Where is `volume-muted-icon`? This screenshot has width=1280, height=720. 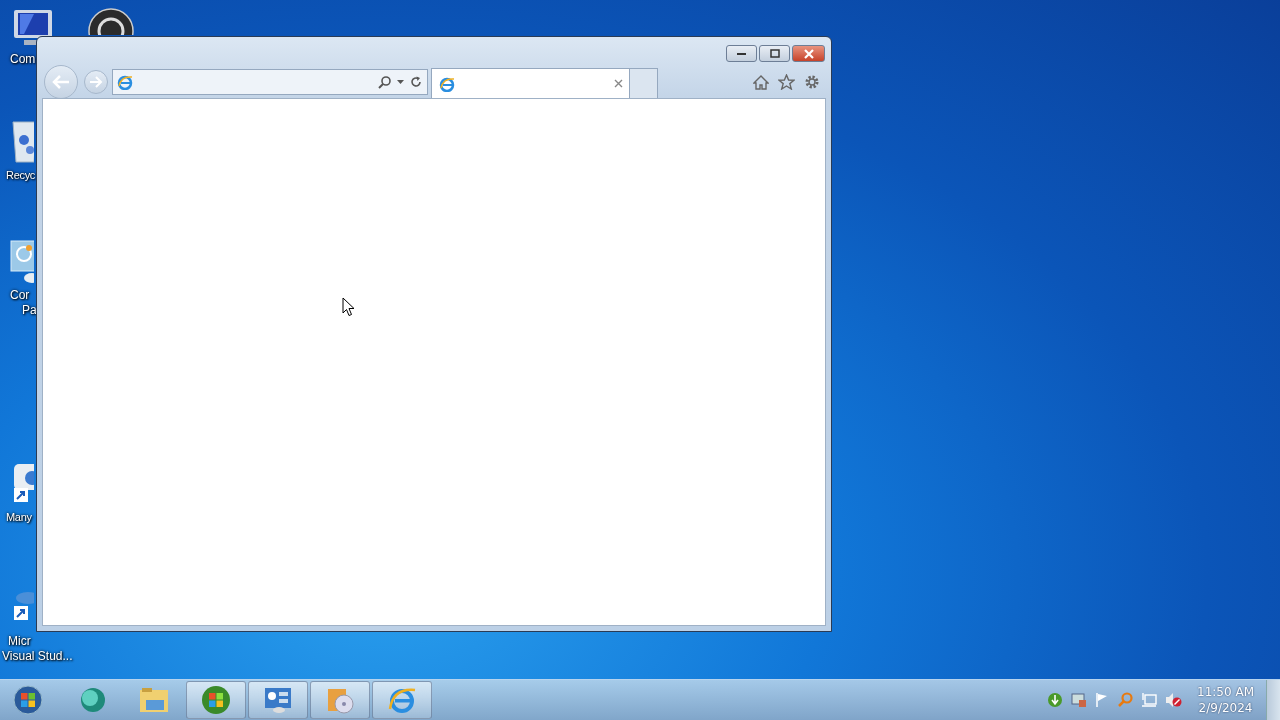 volume-muted-icon is located at coordinates (1174, 700).